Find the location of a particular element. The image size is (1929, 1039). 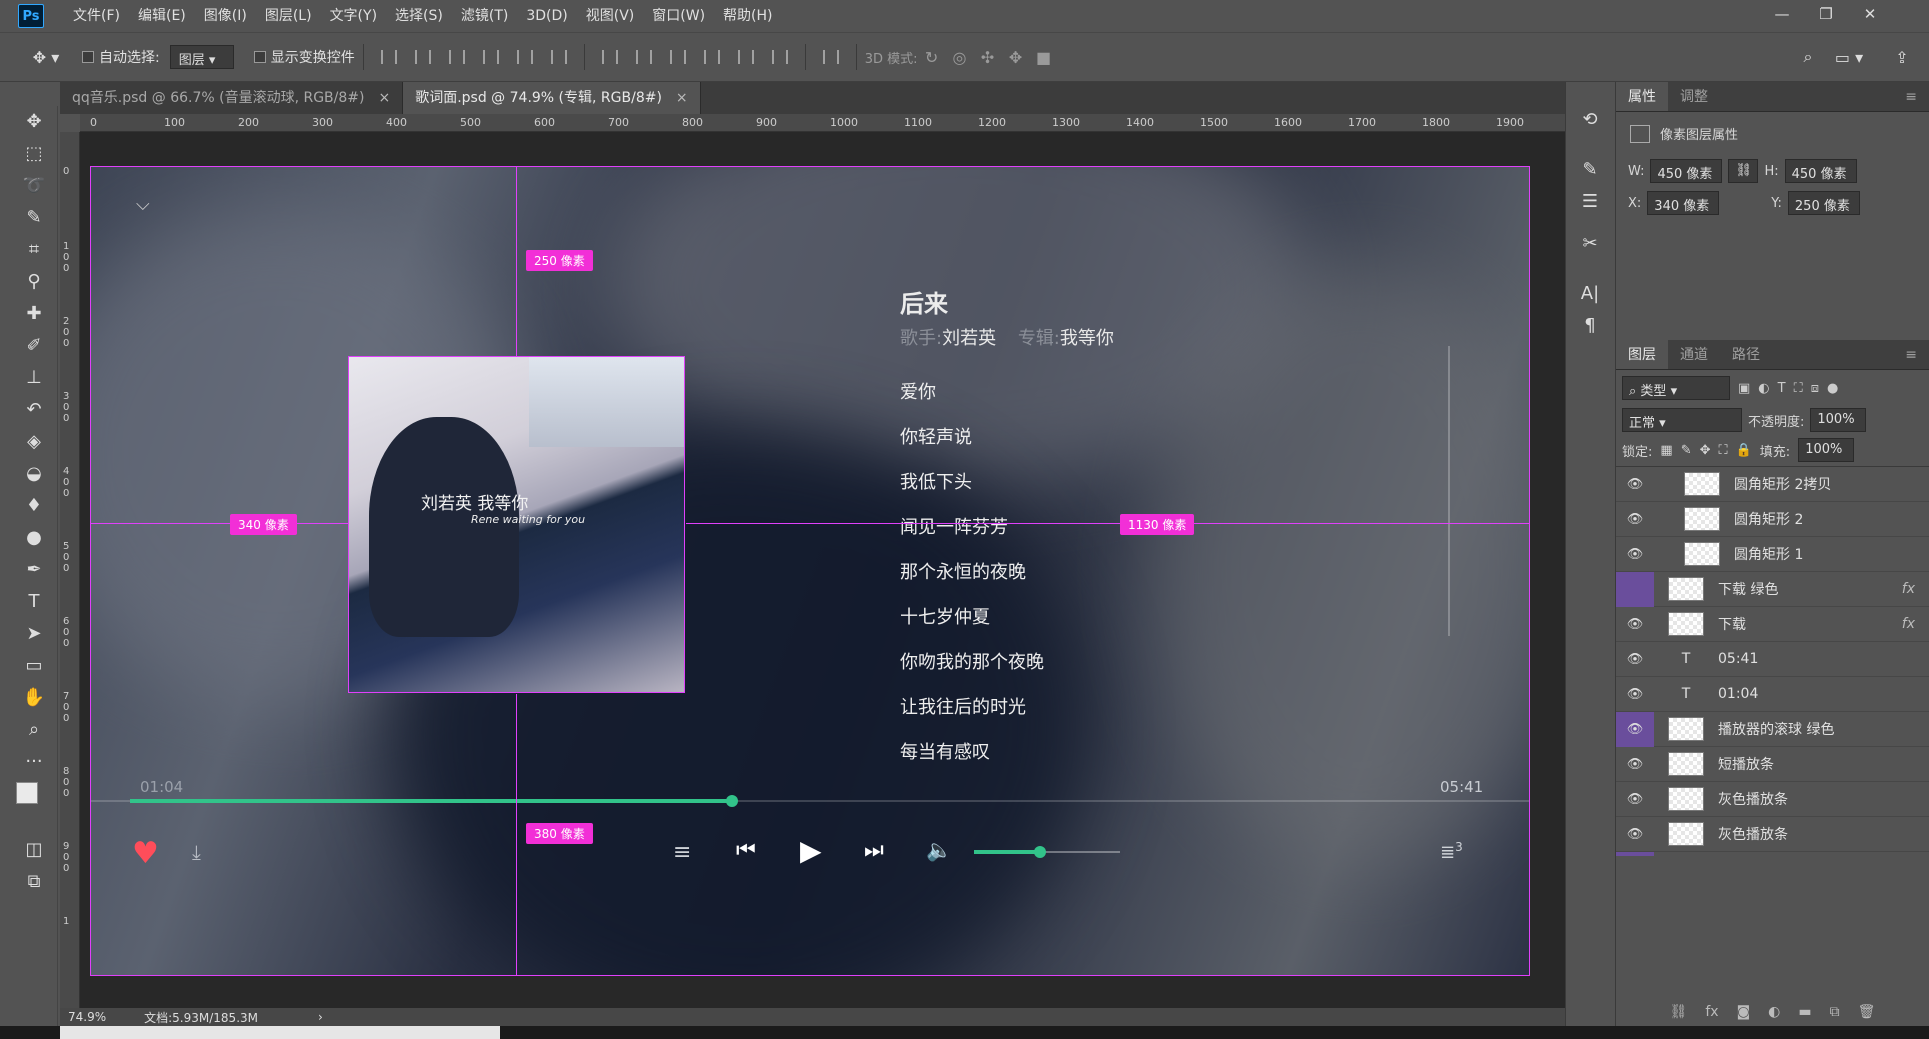

layer-fx-icon: fx is located at coordinates (1908, 624).